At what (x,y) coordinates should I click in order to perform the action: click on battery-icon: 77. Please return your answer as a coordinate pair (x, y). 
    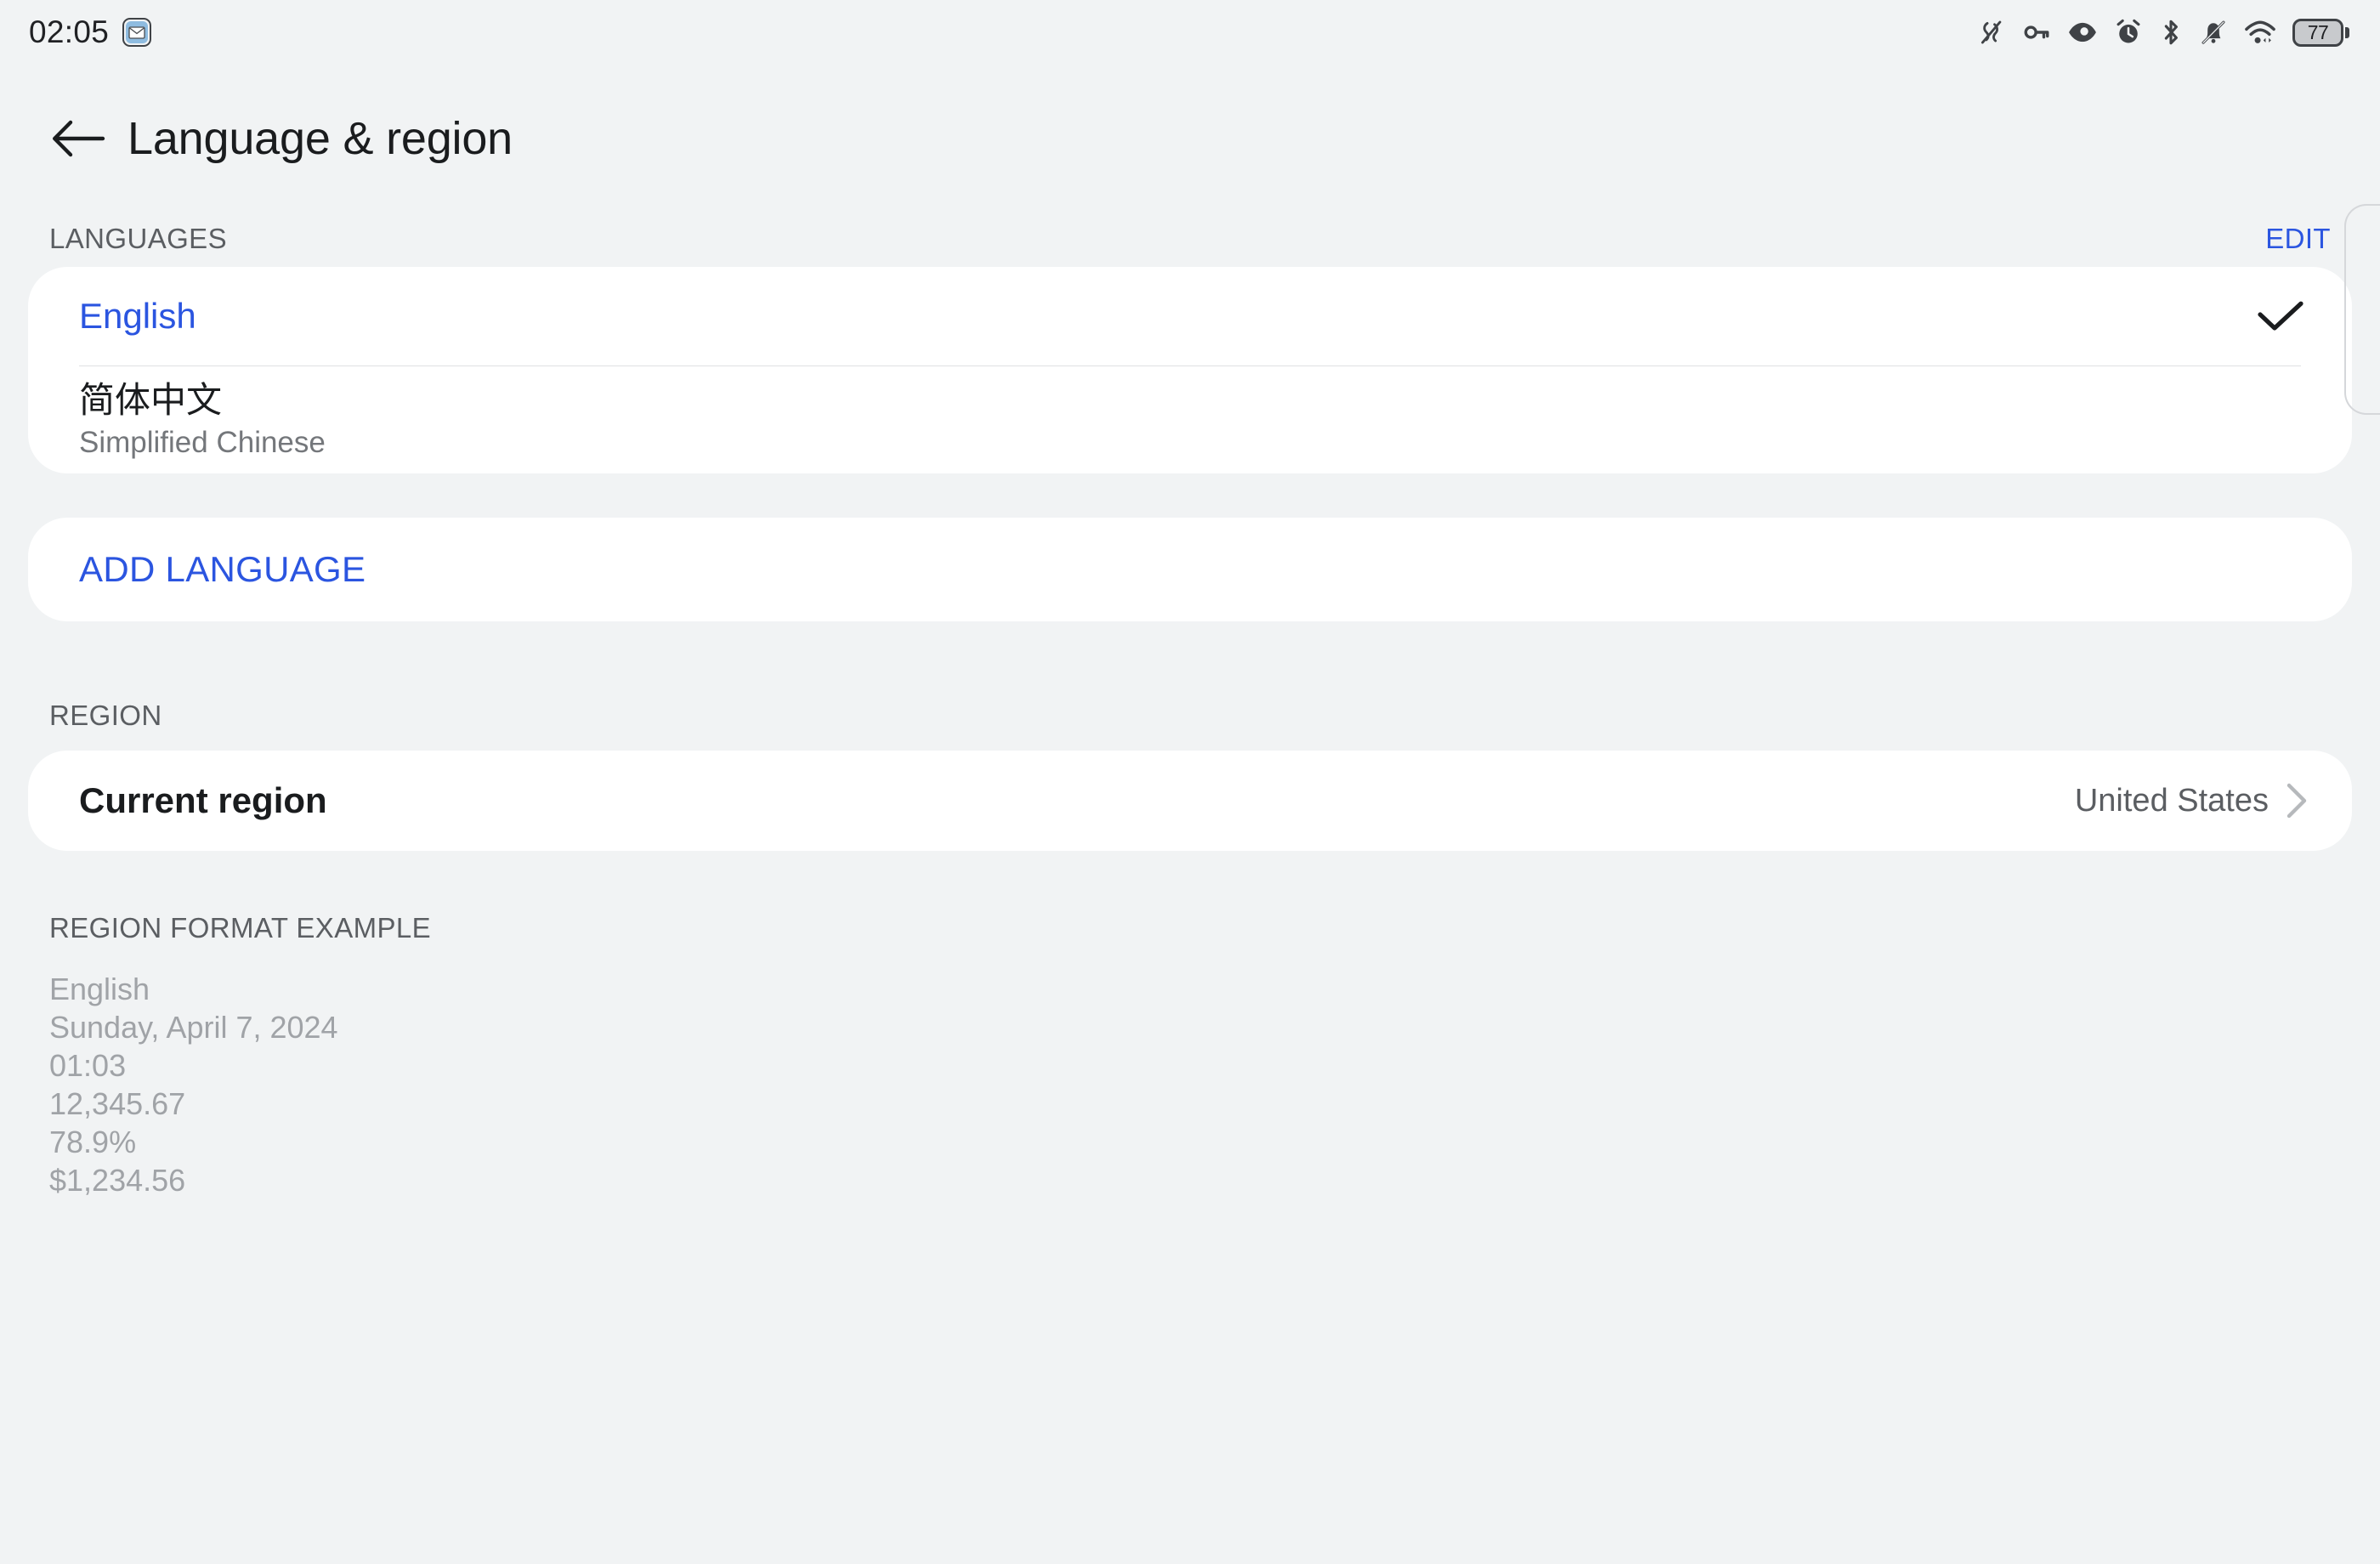
    Looking at the image, I should click on (2320, 32).